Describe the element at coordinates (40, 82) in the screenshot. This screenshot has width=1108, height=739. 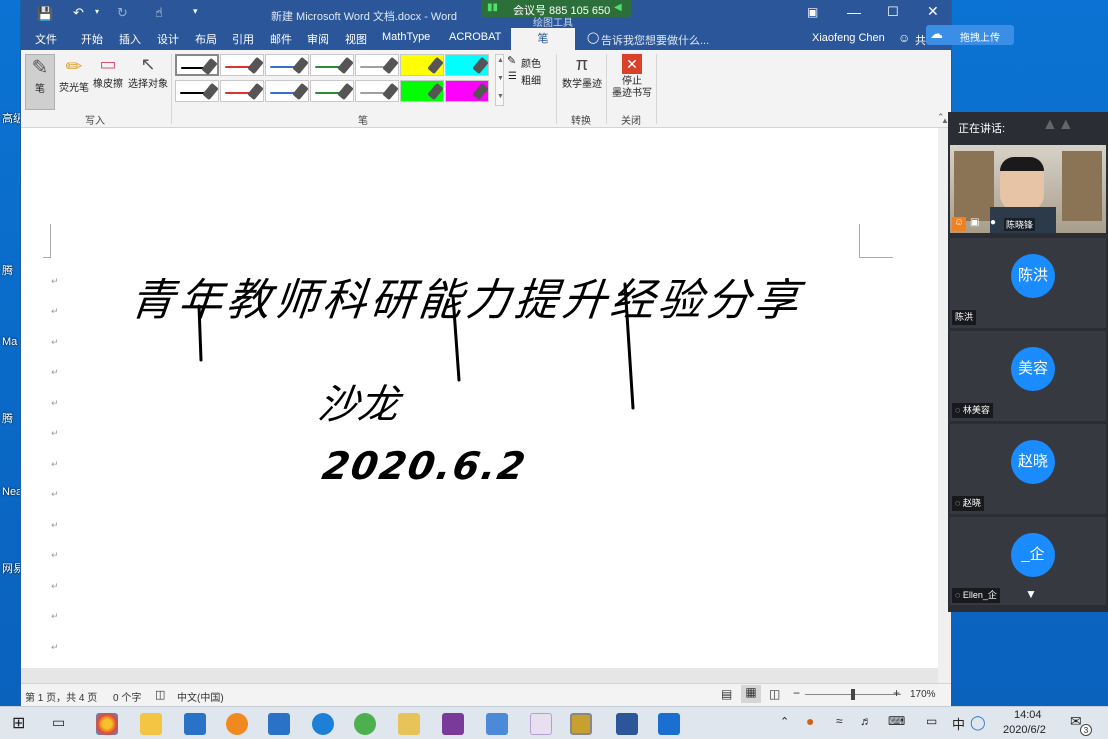
I see `pen-tool-button: ✎ 笔` at that location.